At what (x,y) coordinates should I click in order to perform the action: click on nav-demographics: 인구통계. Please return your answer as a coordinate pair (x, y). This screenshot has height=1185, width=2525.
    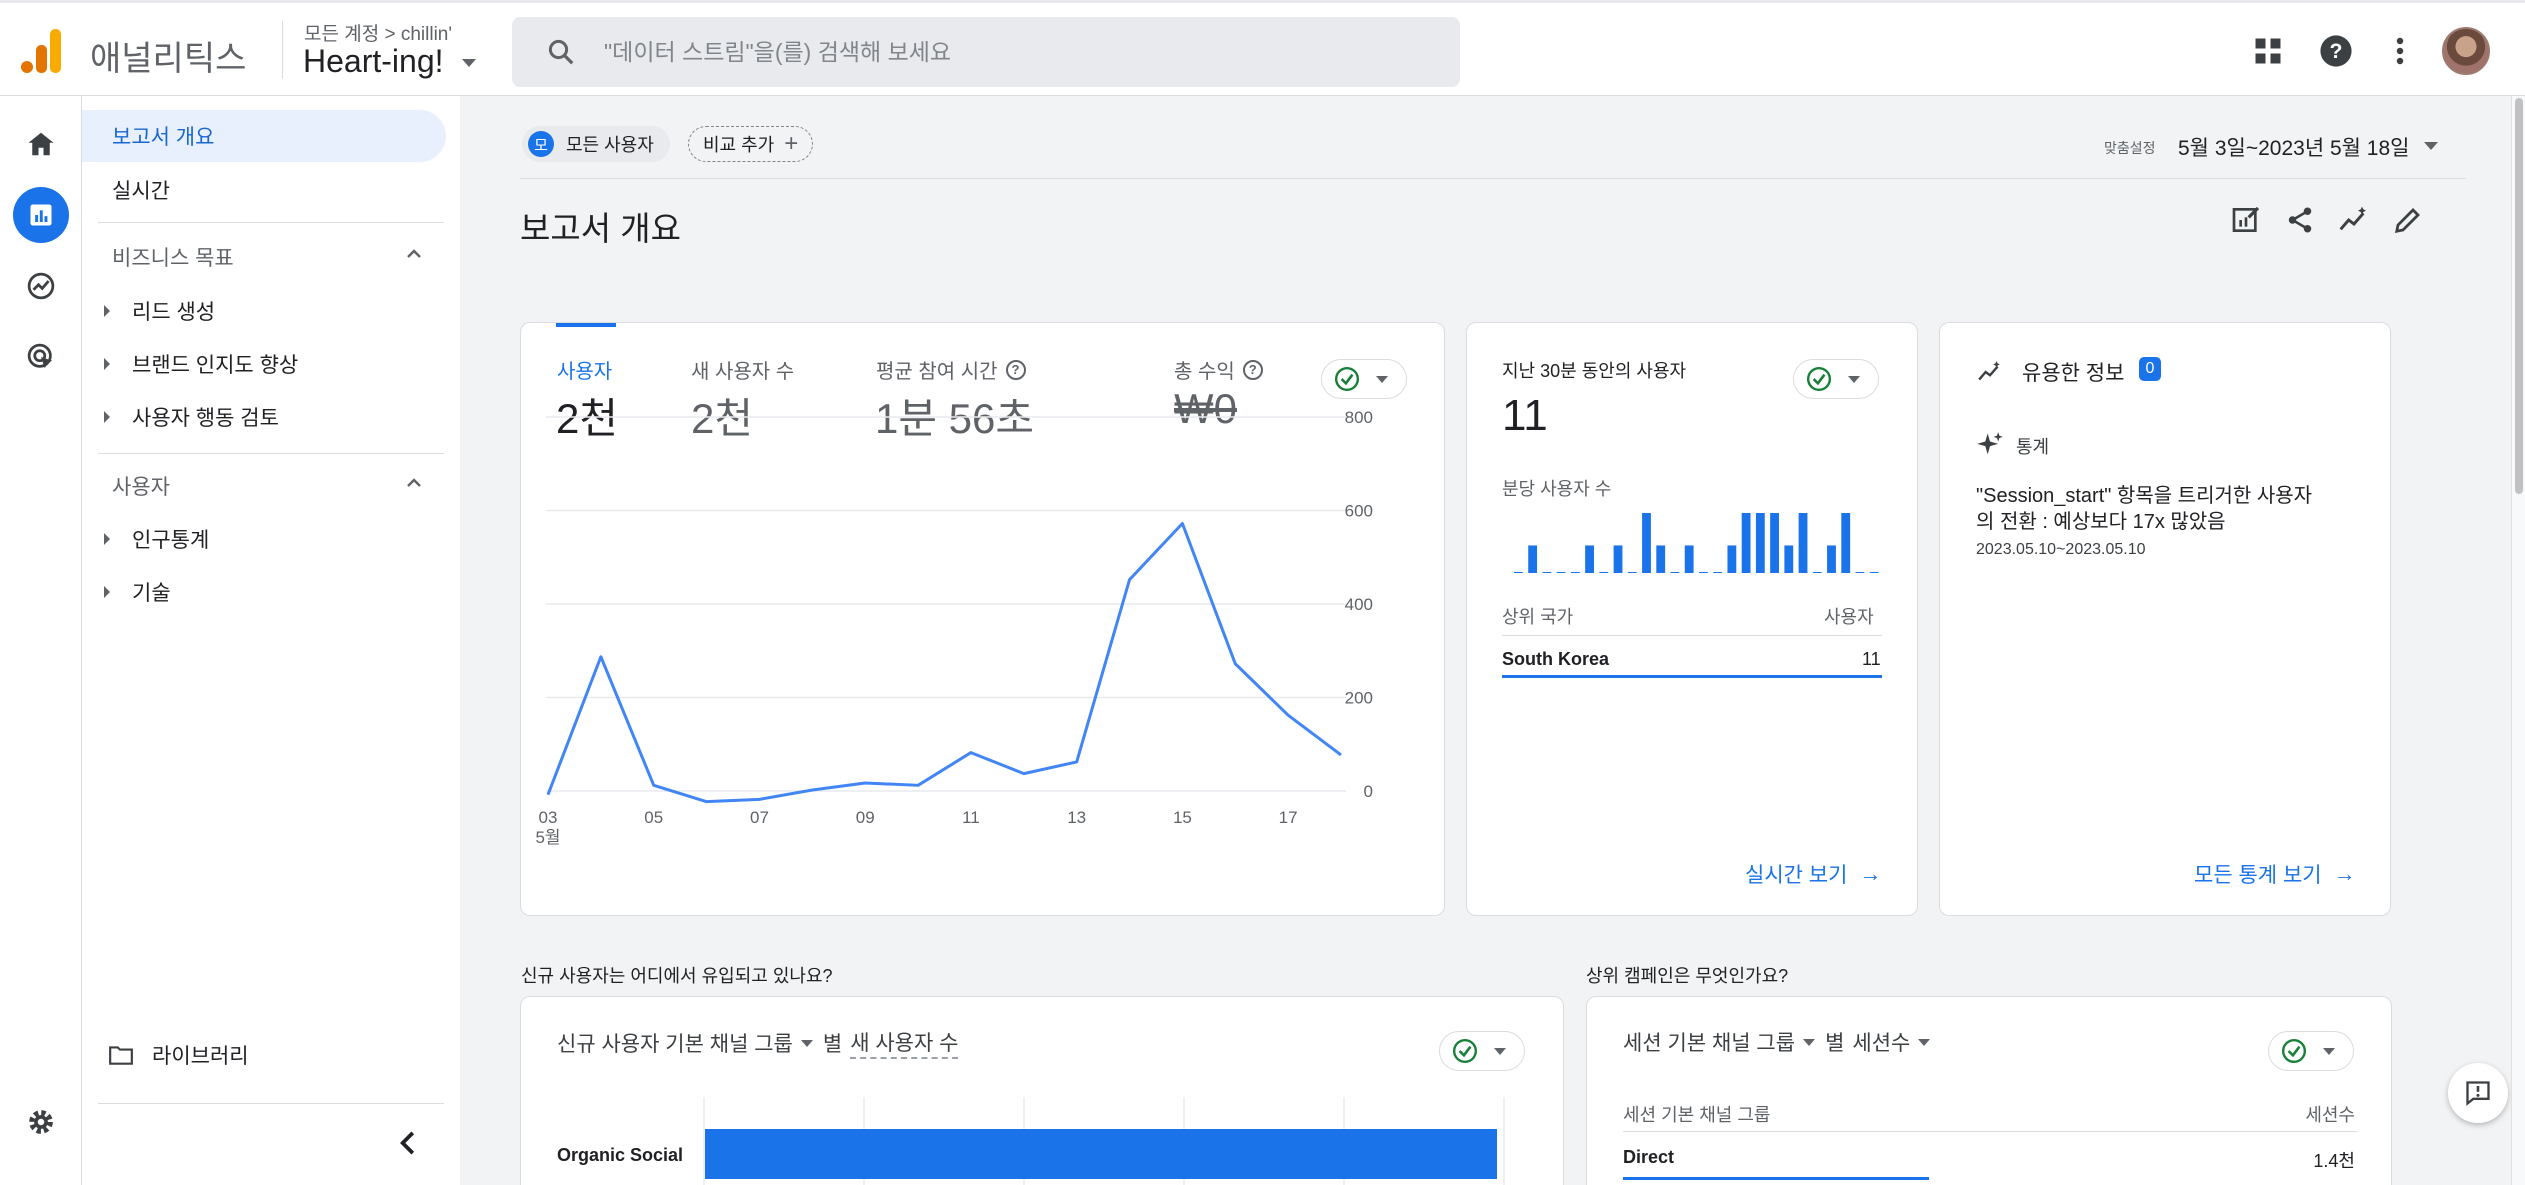
    Looking at the image, I should click on (156, 539).